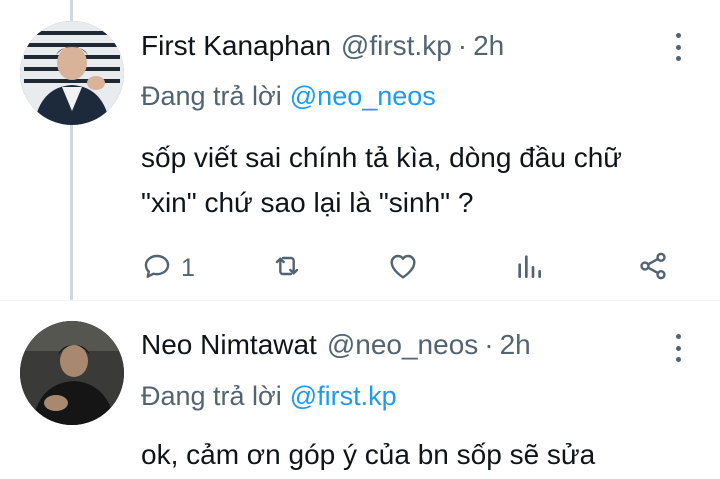 Image resolution: width=720 pixels, height=479 pixels. What do you see at coordinates (157, 268) in the screenshot?
I see `reply-icon` at bounding box center [157, 268].